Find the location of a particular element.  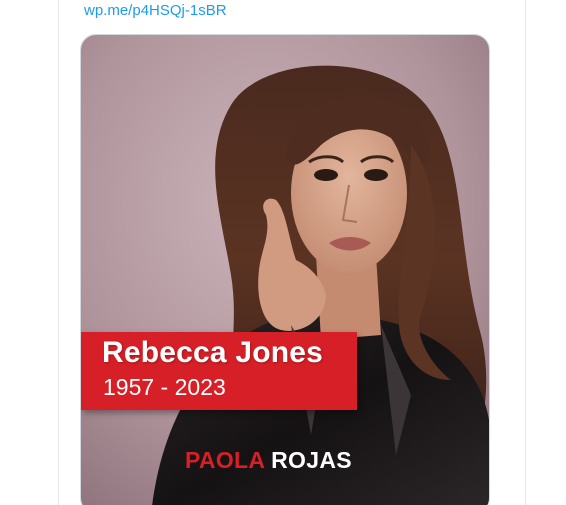

brand-last-name: ROJAS is located at coordinates (308, 460).